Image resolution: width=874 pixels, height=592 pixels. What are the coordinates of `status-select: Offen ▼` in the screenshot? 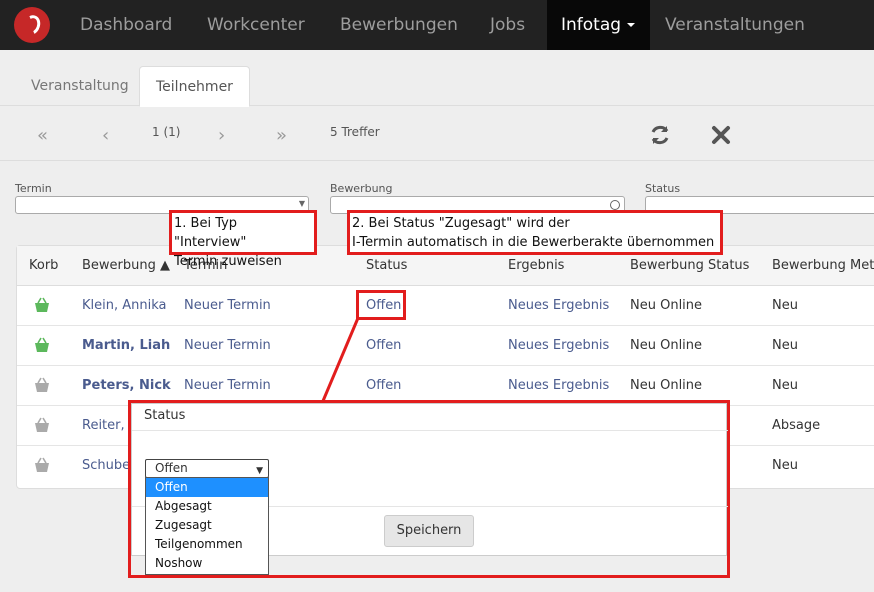 It's located at (207, 468).